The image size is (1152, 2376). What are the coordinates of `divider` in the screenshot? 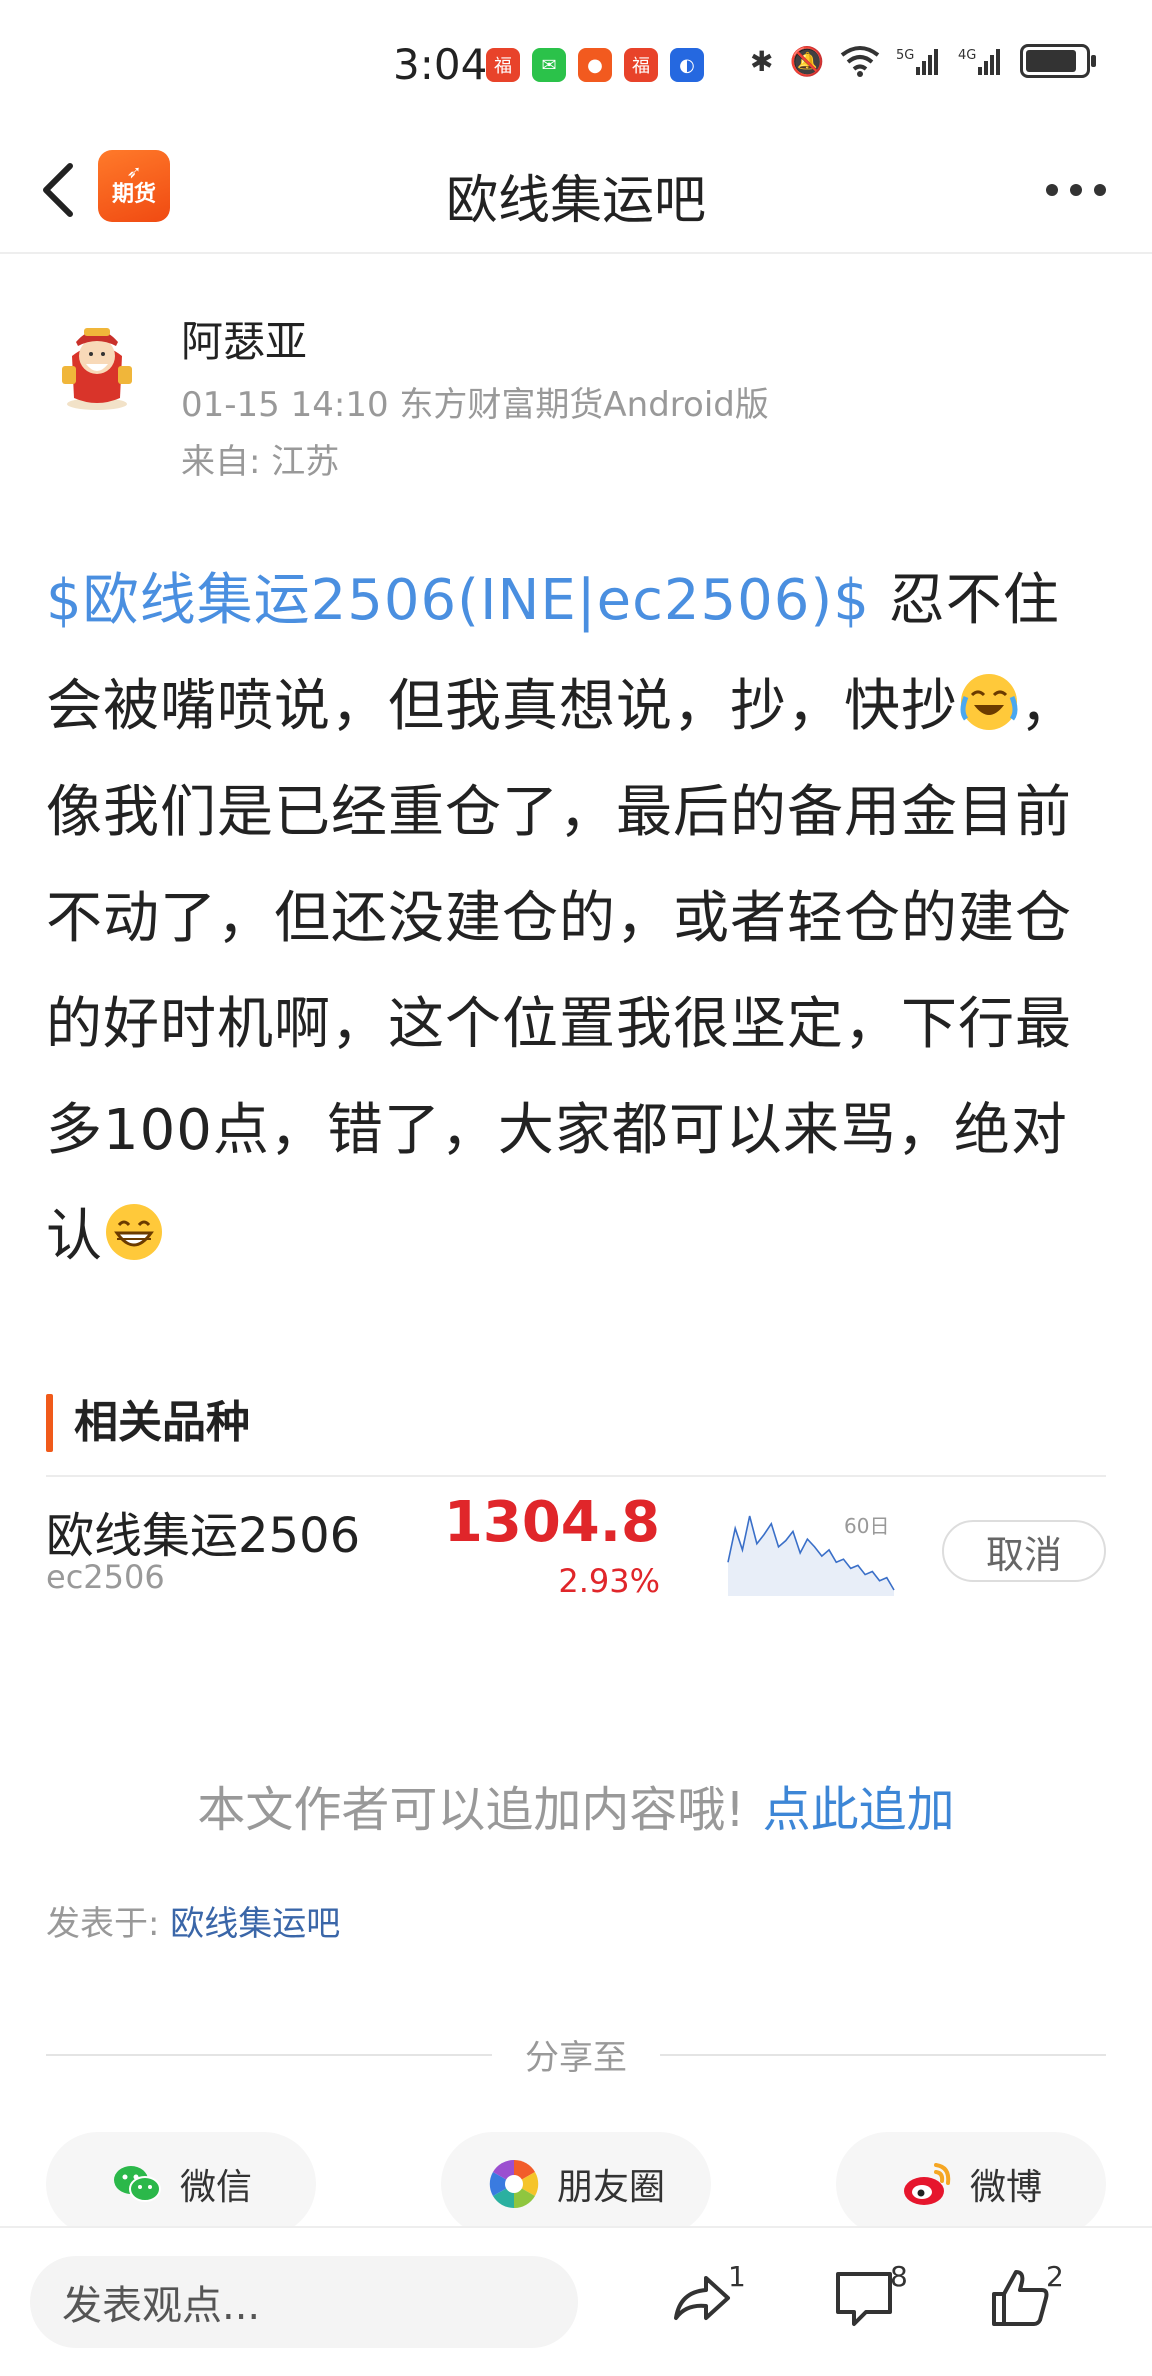 It's located at (576, 1476).